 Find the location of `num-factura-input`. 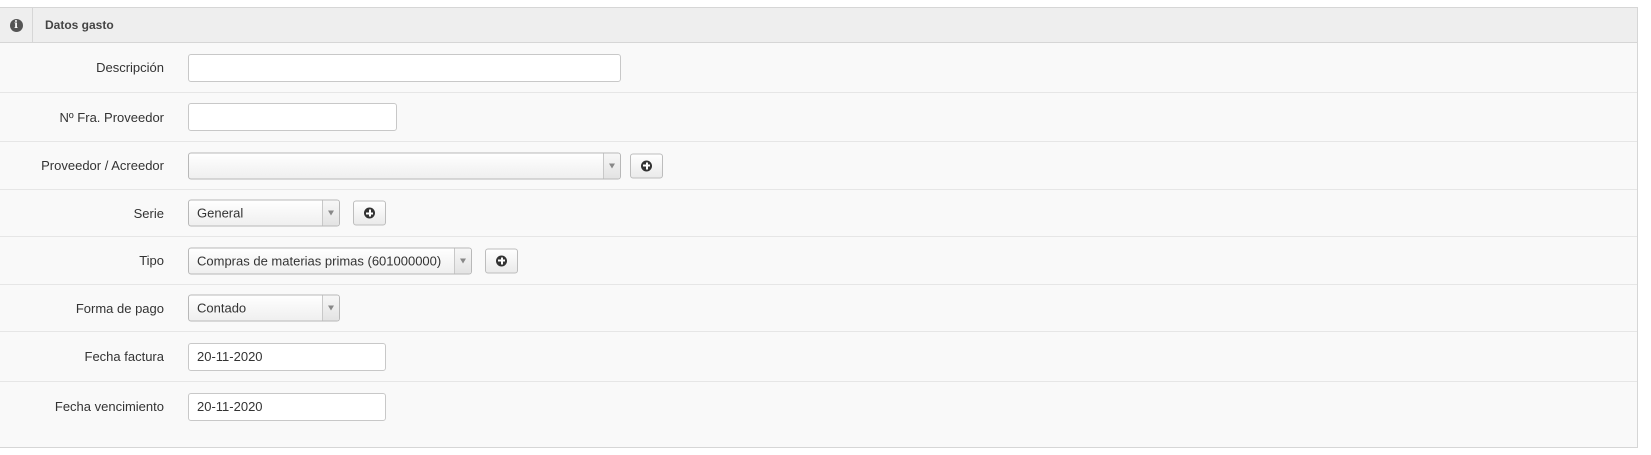

num-factura-input is located at coordinates (292, 117).